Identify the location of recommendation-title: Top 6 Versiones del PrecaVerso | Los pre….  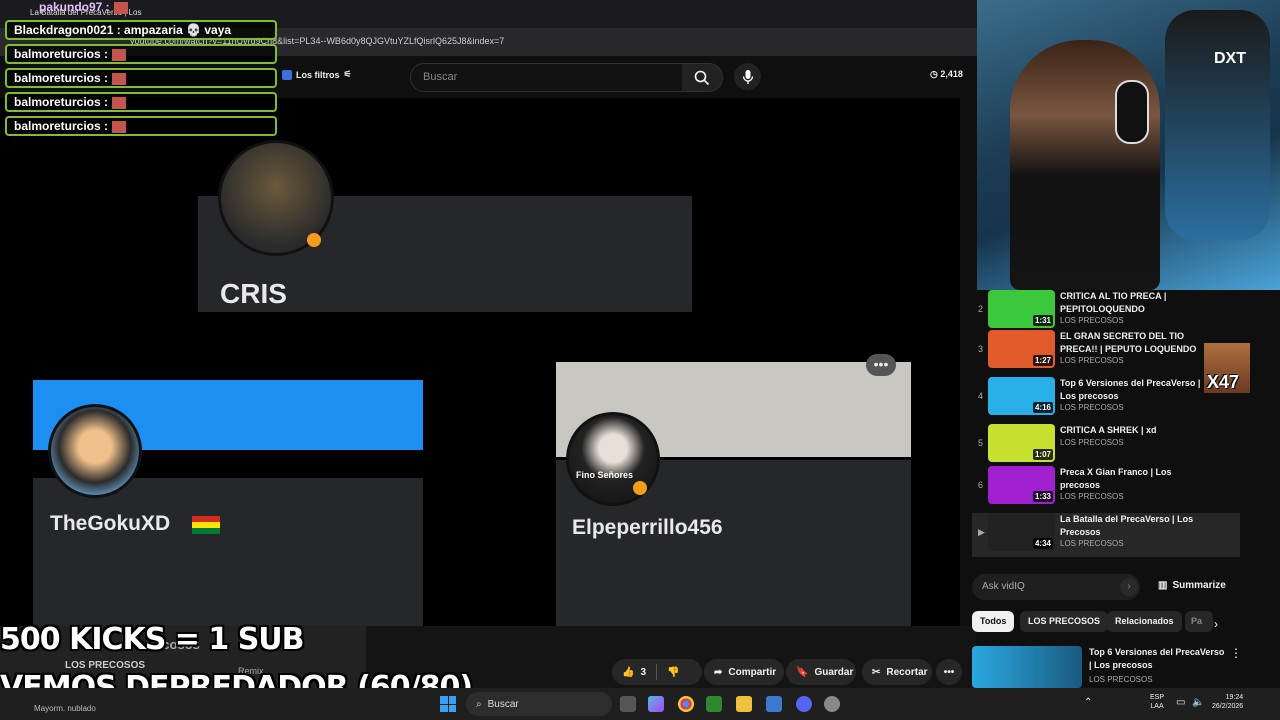
(1159, 659).